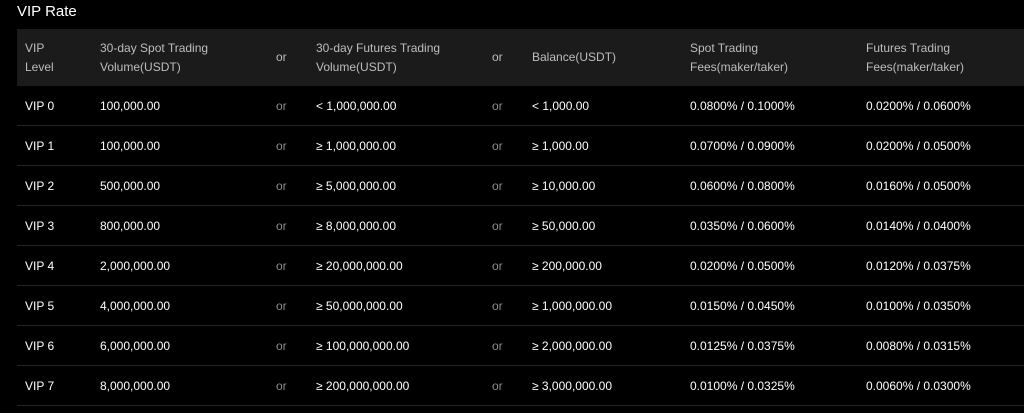 Image resolution: width=1024 pixels, height=413 pixels. Describe the element at coordinates (572, 305) in the screenshot. I see `cell-balance: ≥ 1,000,000.00` at that location.